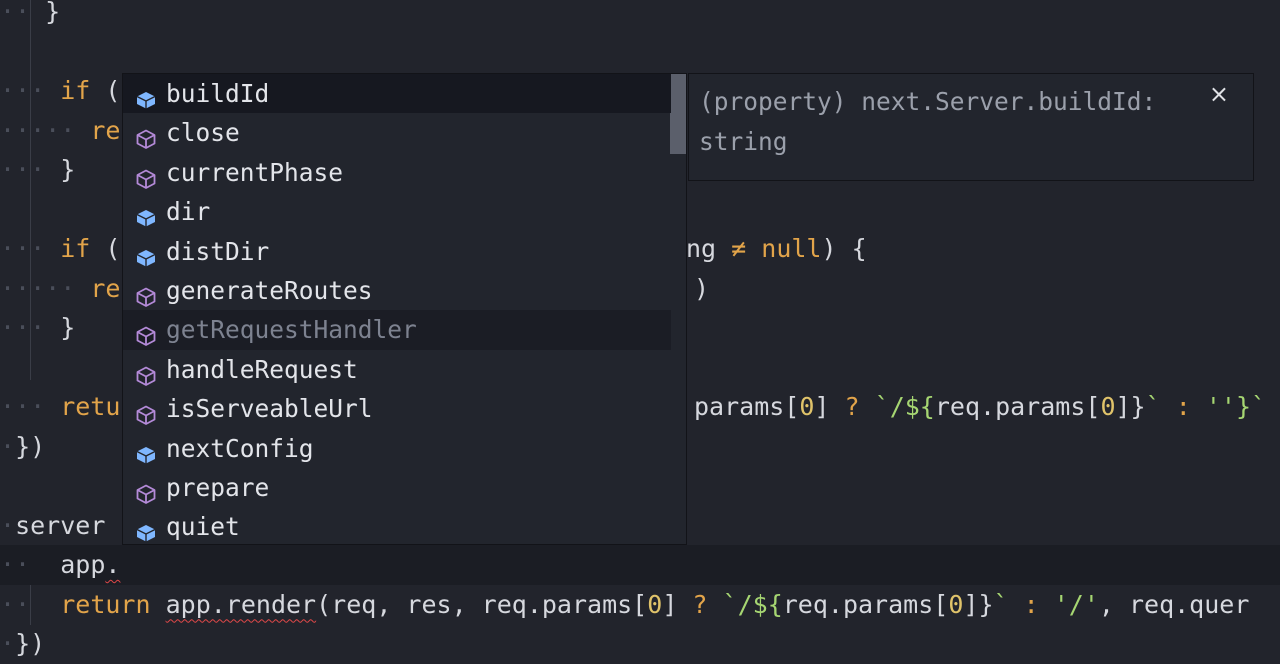 This screenshot has width=1280, height=664. Describe the element at coordinates (218, 251) in the screenshot. I see `suggestion-label: distDir` at that location.